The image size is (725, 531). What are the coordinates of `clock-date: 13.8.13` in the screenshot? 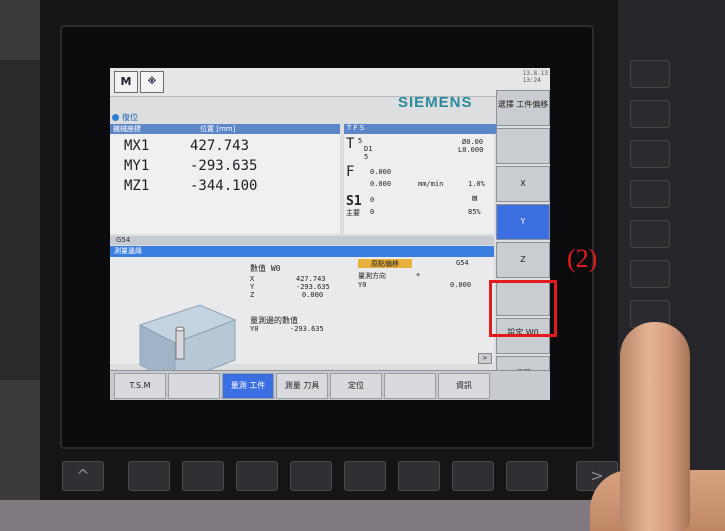 It's located at (535, 73).